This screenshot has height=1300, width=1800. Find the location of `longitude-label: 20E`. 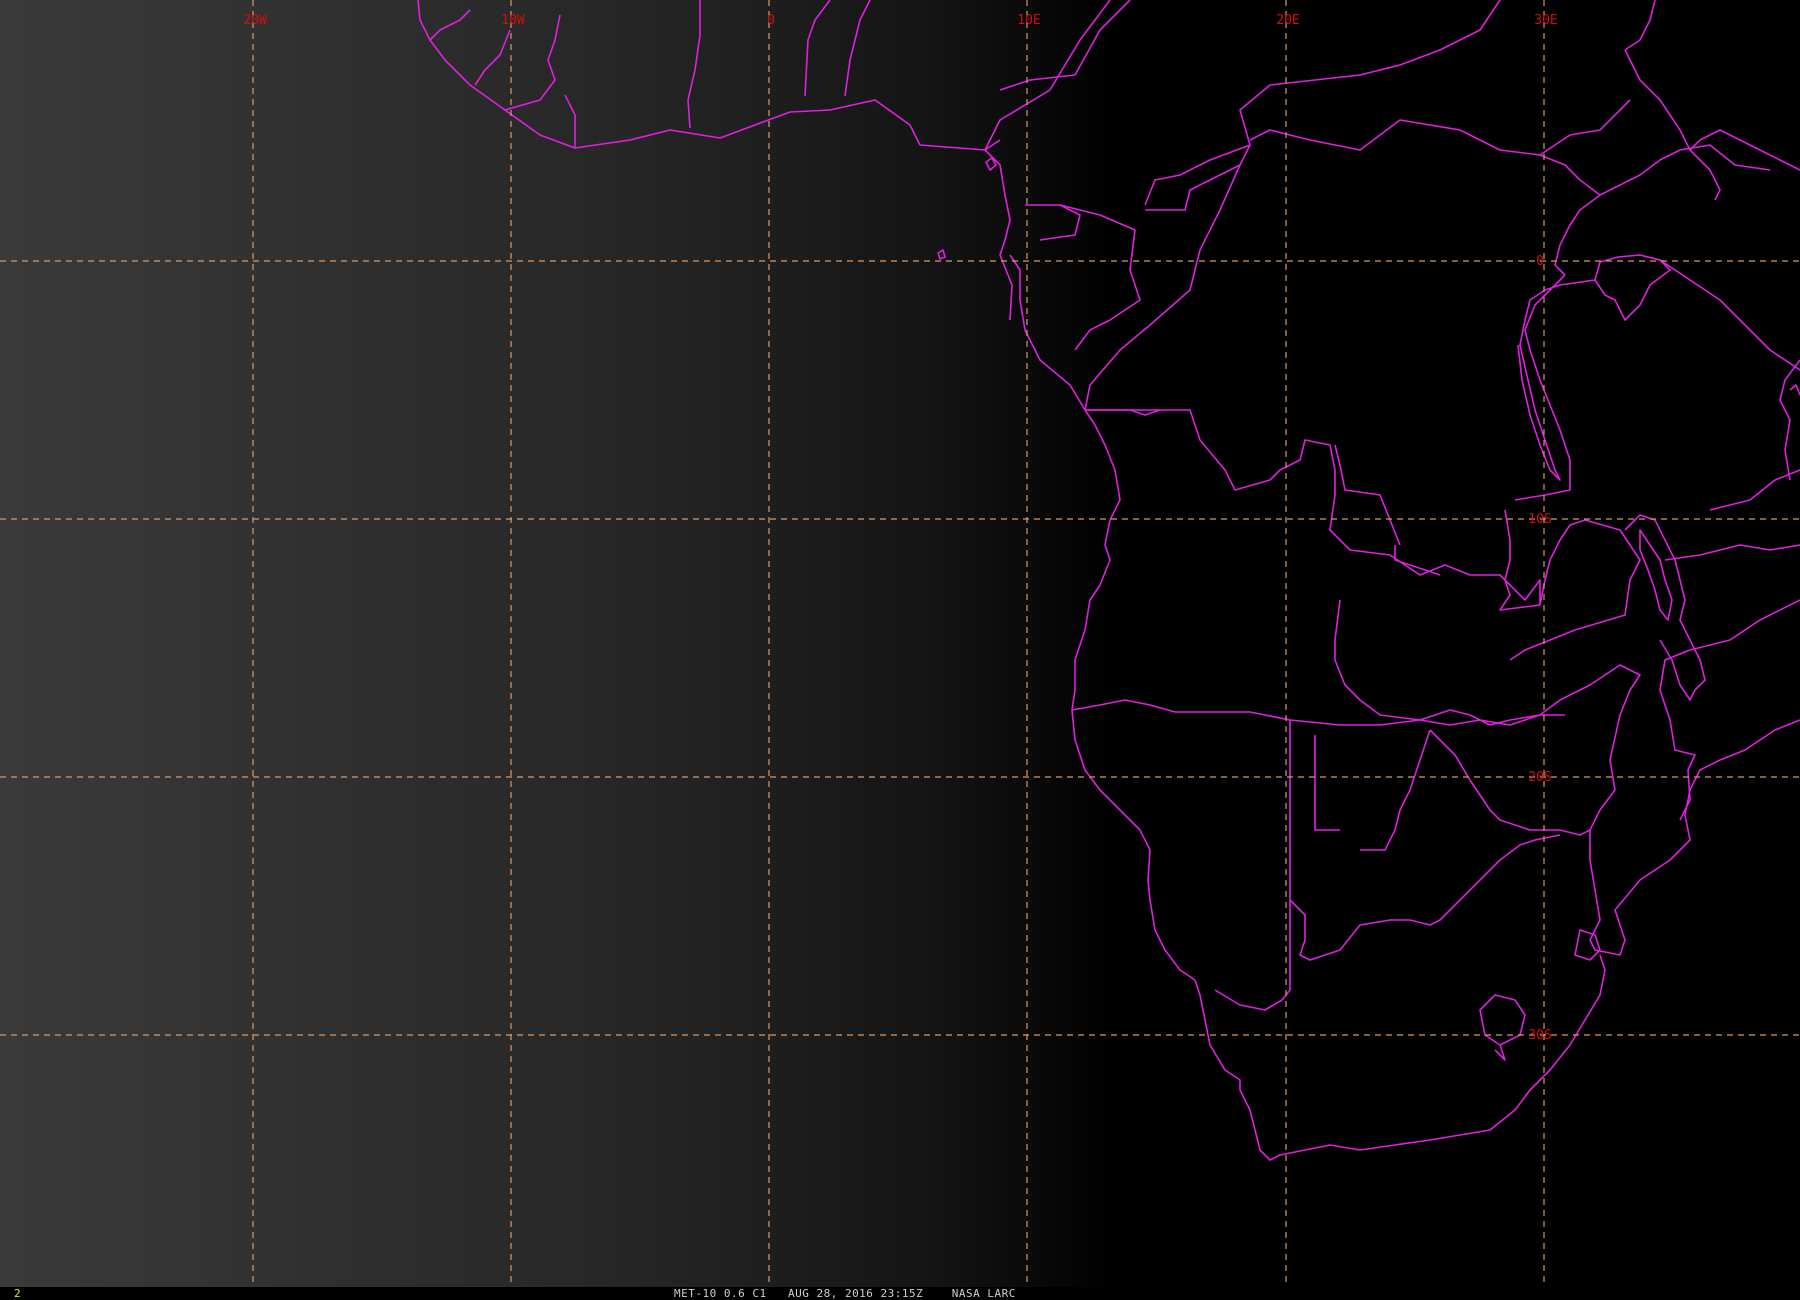

longitude-label: 20E is located at coordinates (1287, 20).